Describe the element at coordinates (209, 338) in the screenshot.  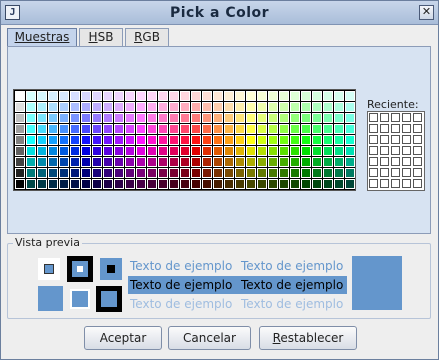
I see `cancel-button: Cancelar` at that location.